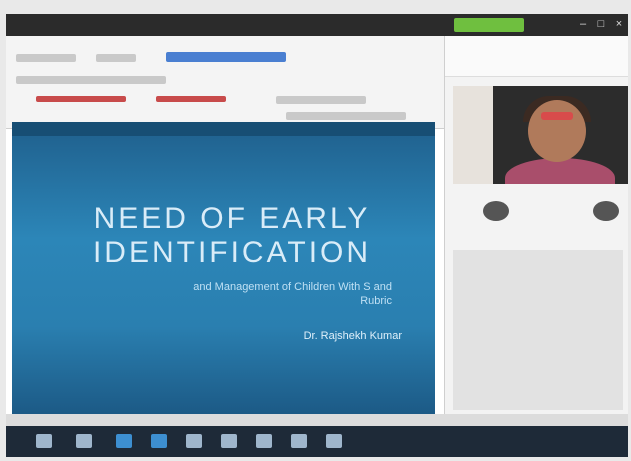 The image size is (631, 461). What do you see at coordinates (538, 330) in the screenshot?
I see `meeting-chat-area` at bounding box center [538, 330].